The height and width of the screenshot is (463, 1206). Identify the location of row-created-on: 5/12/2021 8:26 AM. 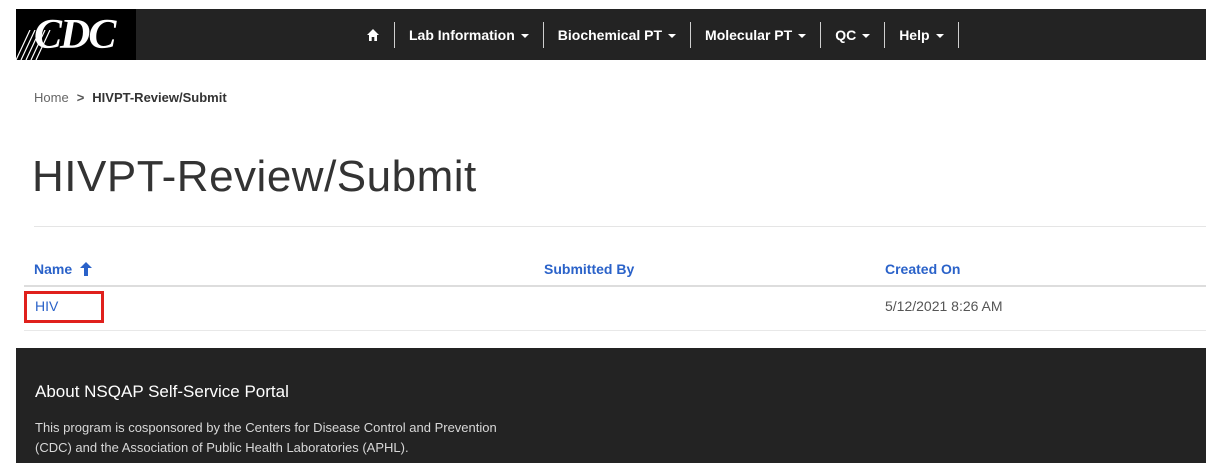
(944, 306).